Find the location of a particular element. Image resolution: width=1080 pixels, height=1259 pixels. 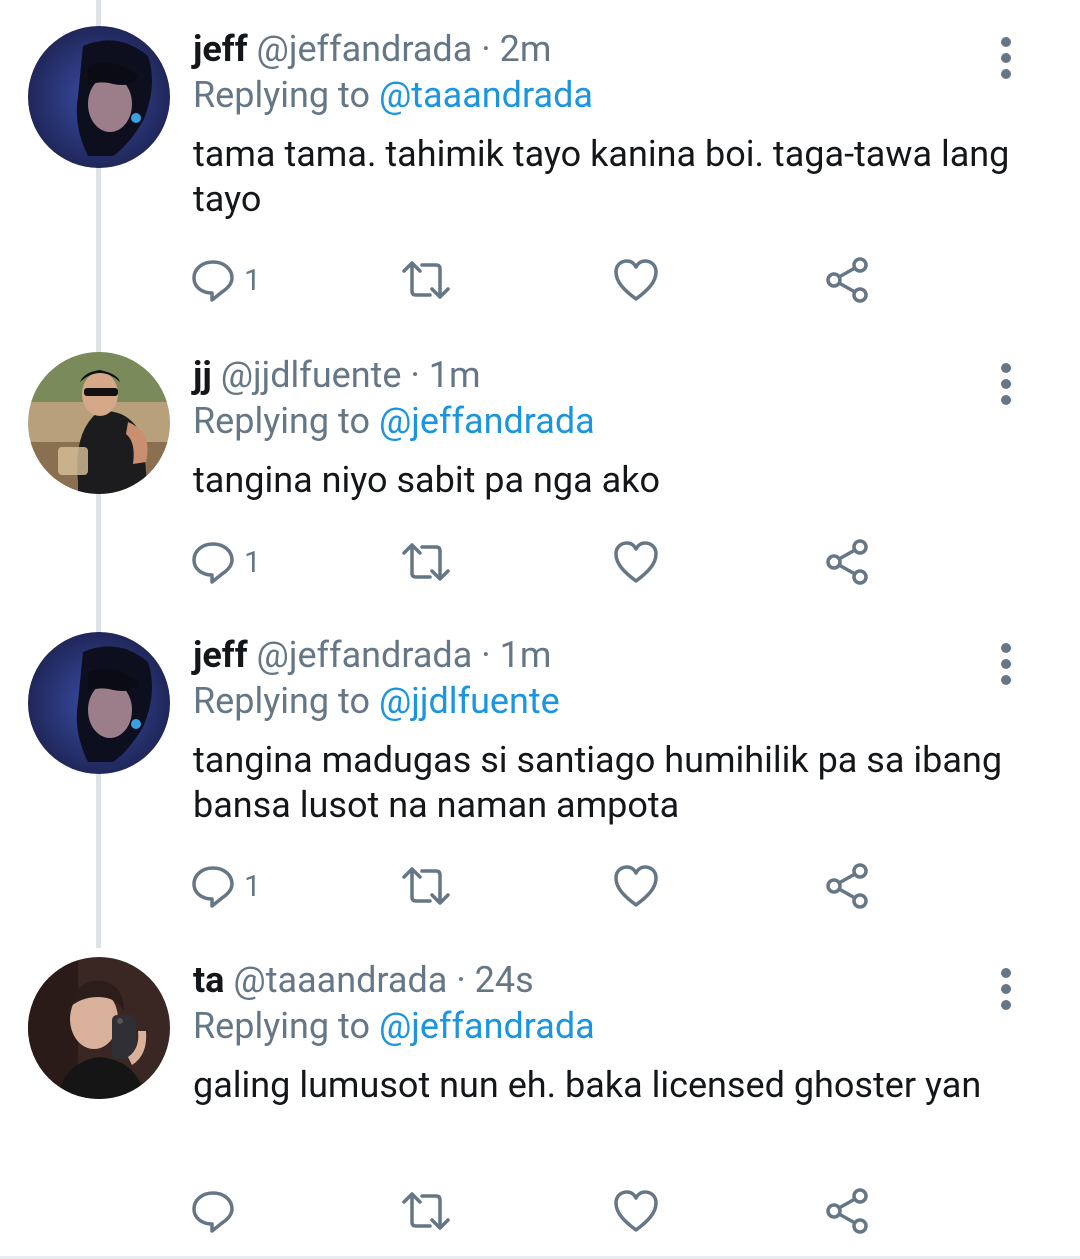

mention-link: @taaandrada is located at coordinates (486, 95).